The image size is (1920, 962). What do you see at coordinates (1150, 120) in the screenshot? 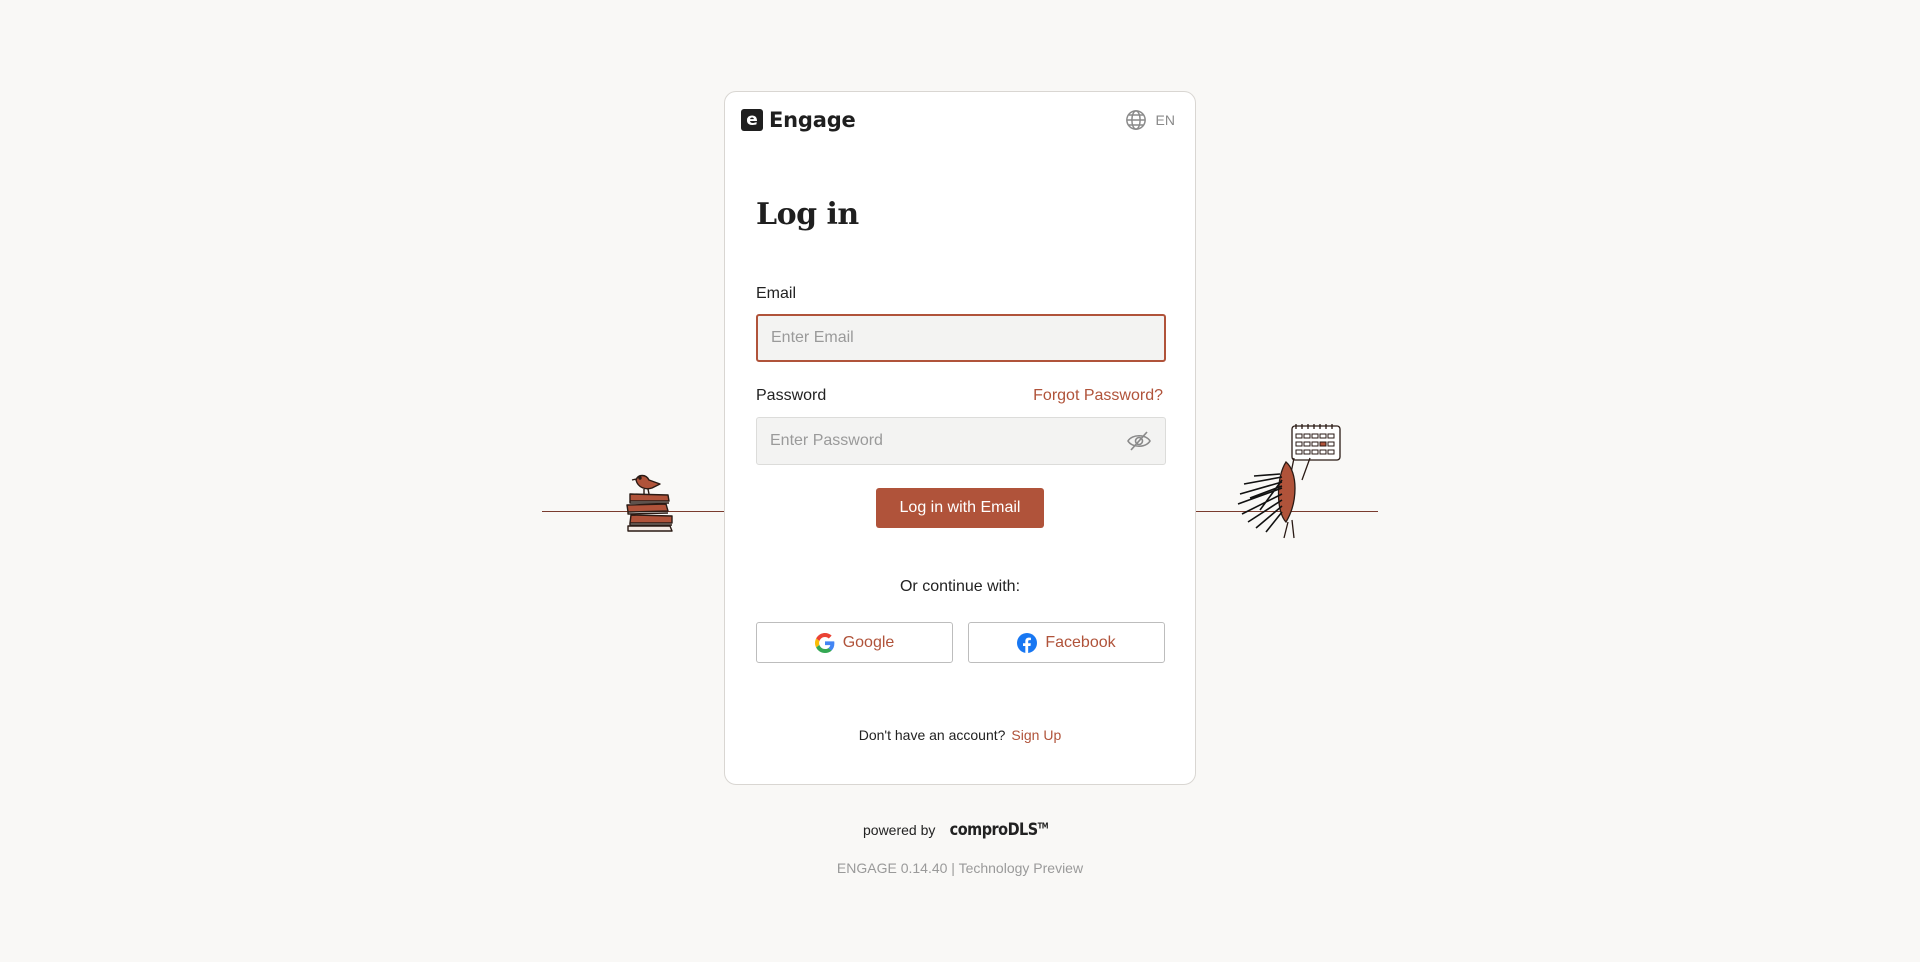
I see `language-selector: EN` at bounding box center [1150, 120].